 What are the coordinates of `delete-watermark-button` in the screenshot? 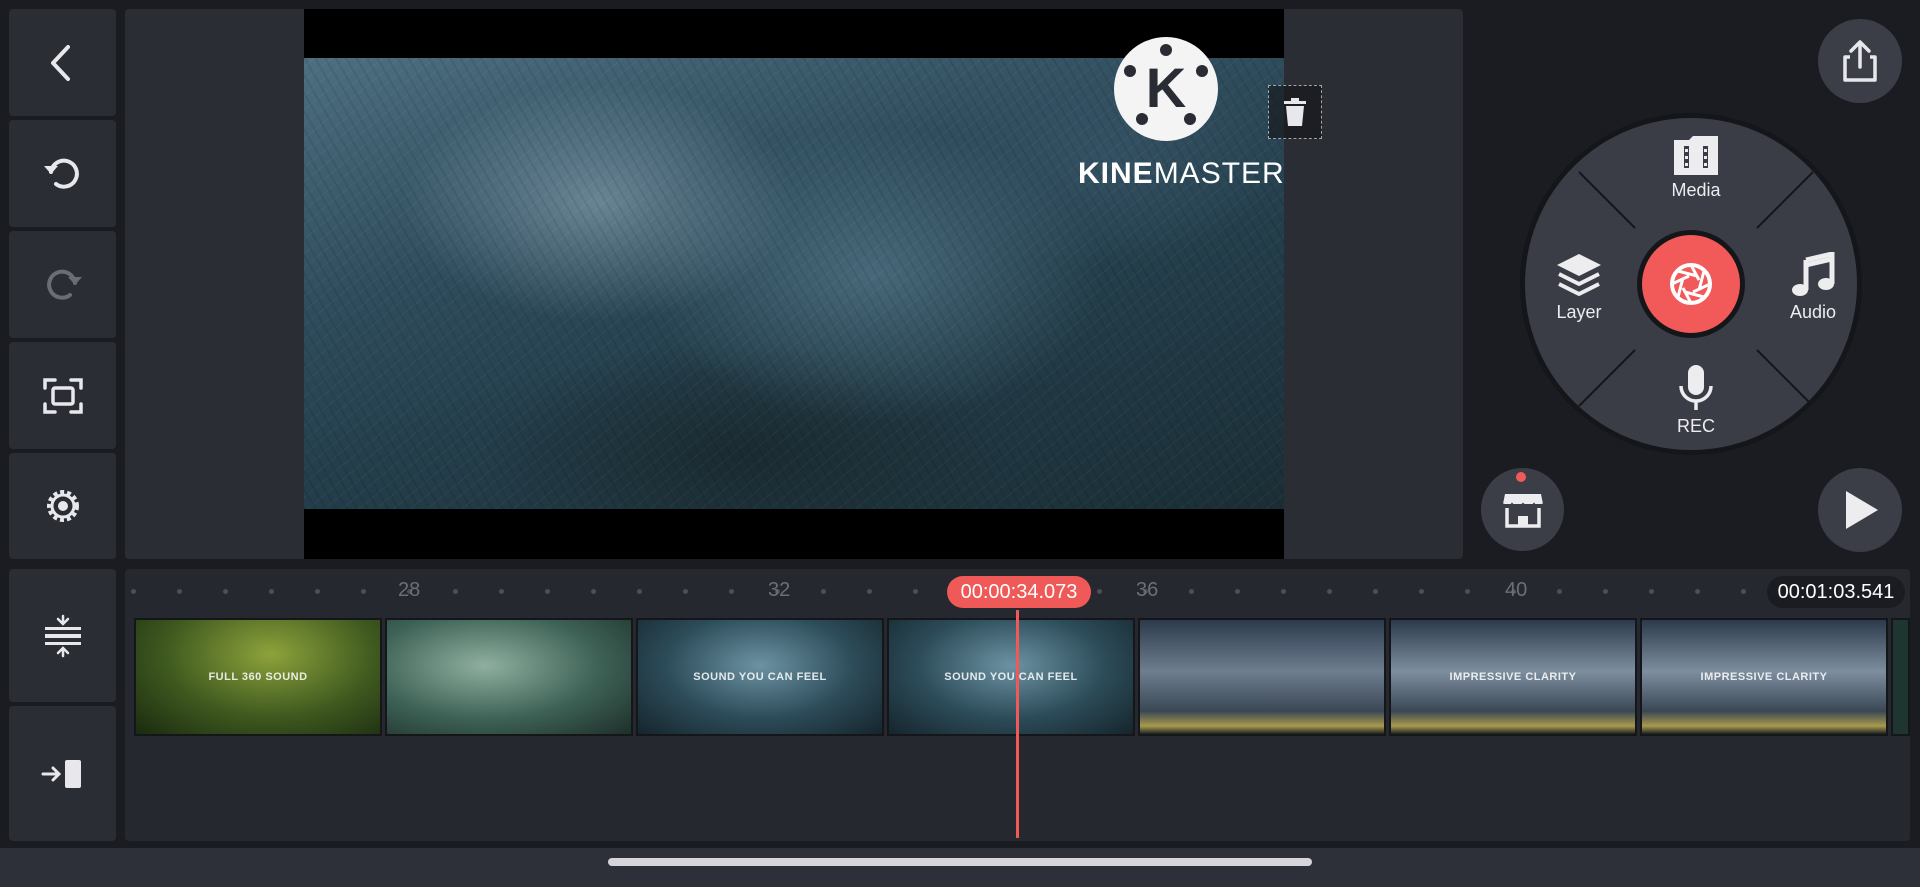 It's located at (1295, 112).